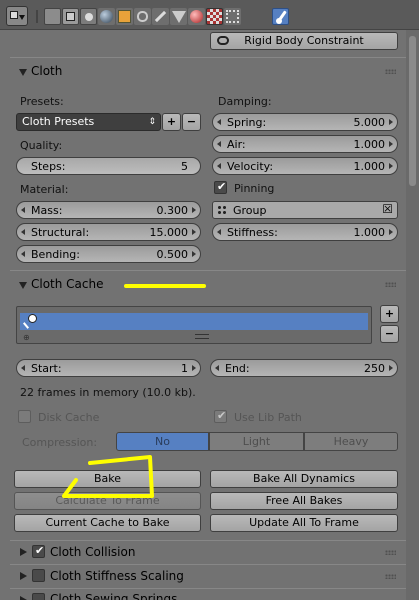 This screenshot has height=600, width=419. Describe the element at coordinates (17, 16) in the screenshot. I see `editor-type-icon` at that location.